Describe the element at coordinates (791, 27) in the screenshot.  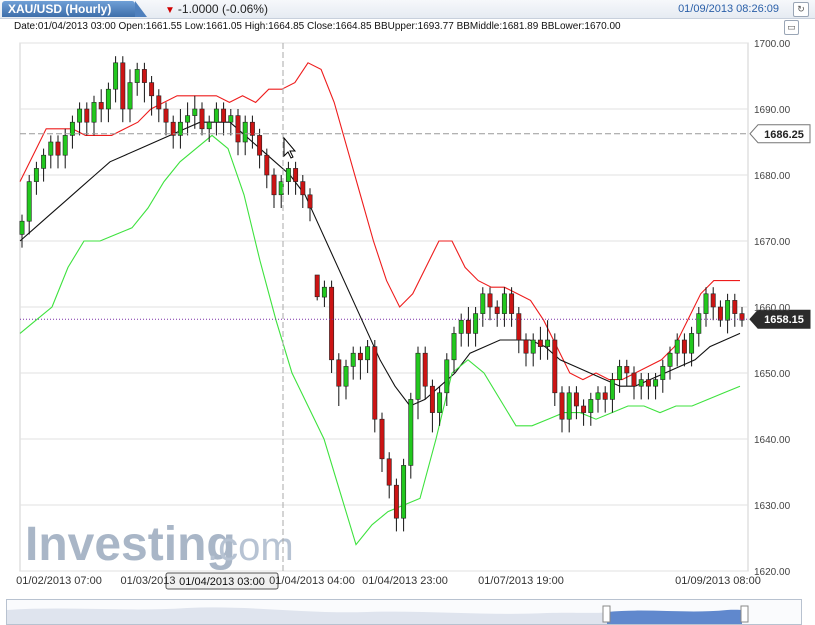
I see `expand-icon: ▭` at that location.